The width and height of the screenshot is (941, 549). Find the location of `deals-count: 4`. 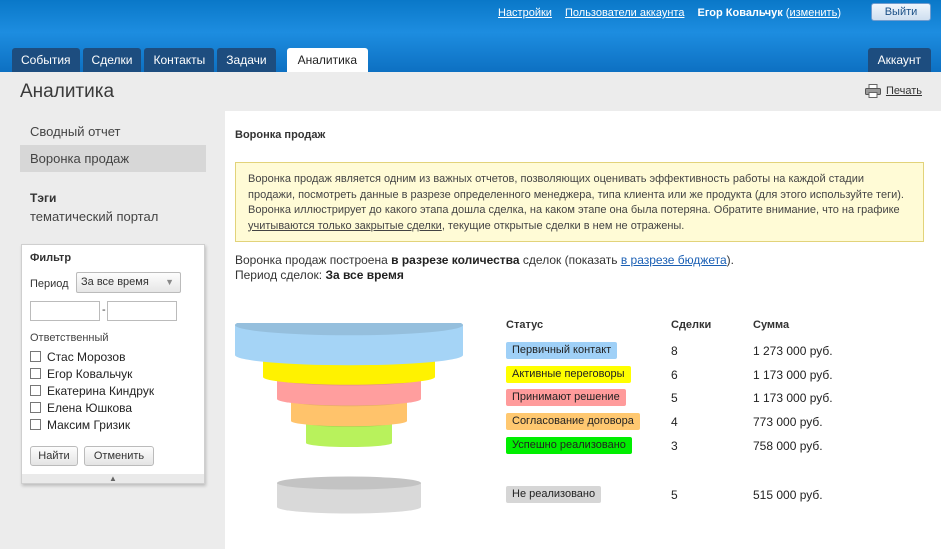

deals-count: 4 is located at coordinates (674, 422).